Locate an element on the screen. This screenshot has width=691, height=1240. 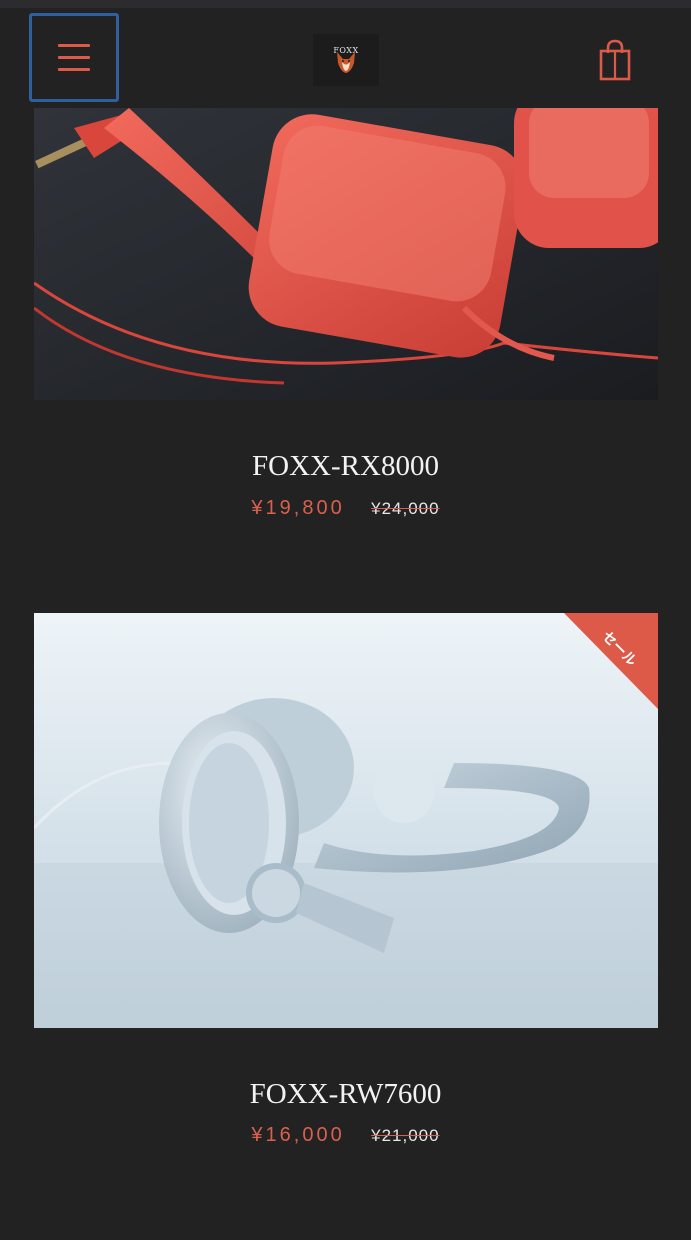
site-header: FOXX is located at coordinates (345, 58).